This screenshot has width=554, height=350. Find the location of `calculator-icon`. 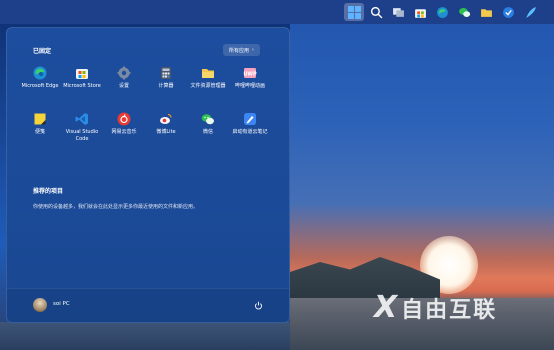

calculator-icon is located at coordinates (166, 73).